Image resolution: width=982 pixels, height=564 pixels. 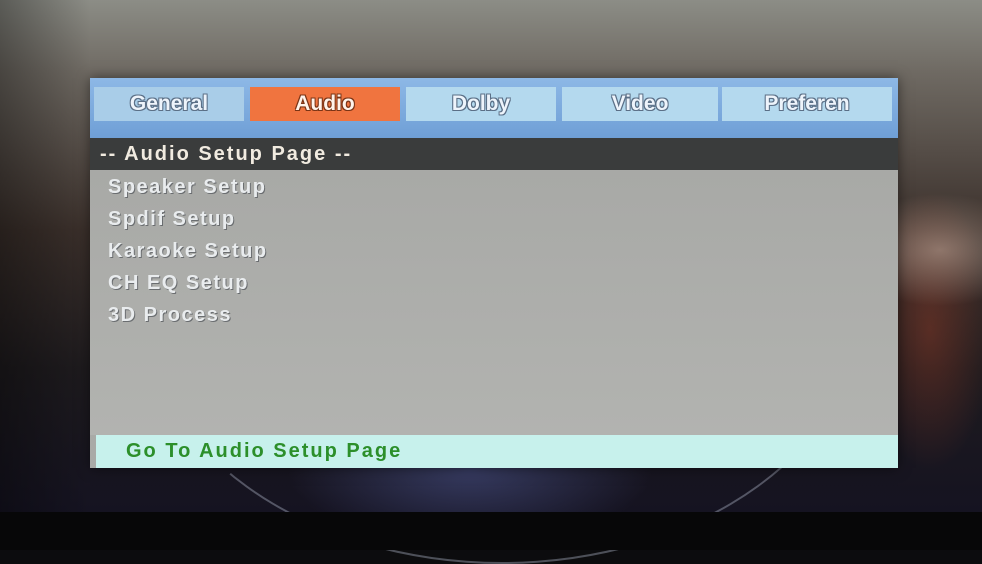 What do you see at coordinates (264, 451) in the screenshot?
I see `status-text: Go To Audio Setup Page` at bounding box center [264, 451].